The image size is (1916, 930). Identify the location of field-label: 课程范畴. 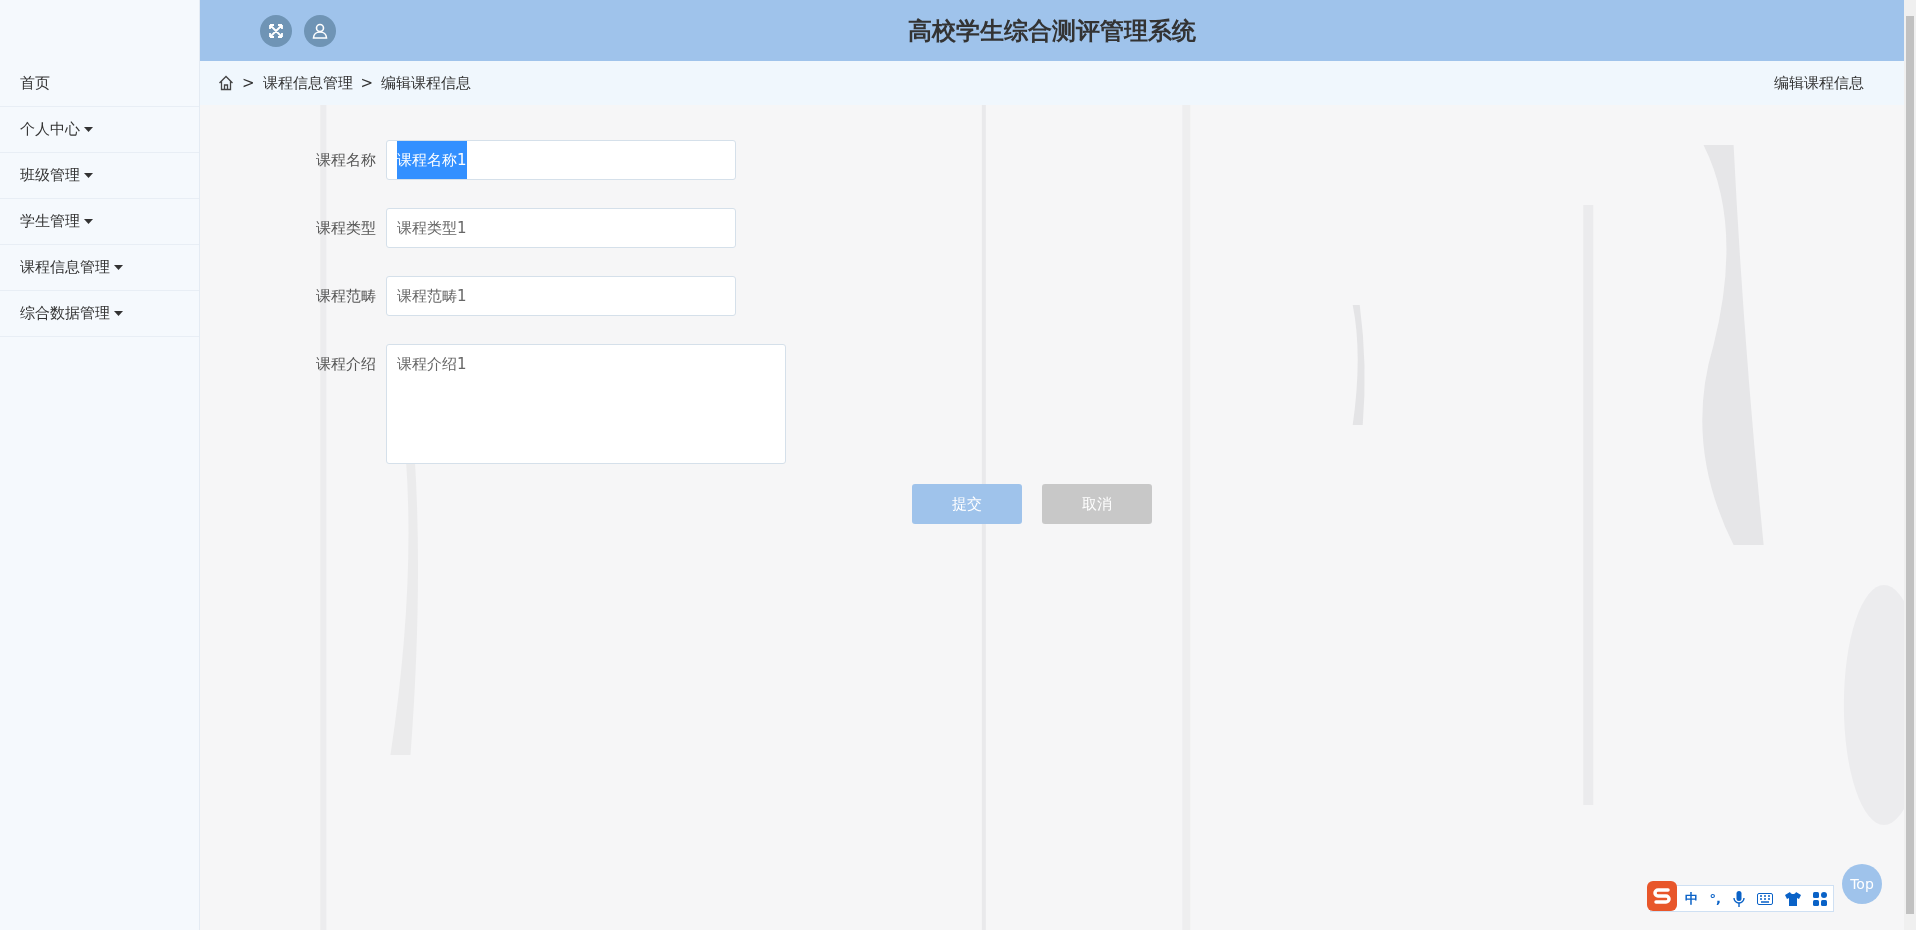
(345, 296).